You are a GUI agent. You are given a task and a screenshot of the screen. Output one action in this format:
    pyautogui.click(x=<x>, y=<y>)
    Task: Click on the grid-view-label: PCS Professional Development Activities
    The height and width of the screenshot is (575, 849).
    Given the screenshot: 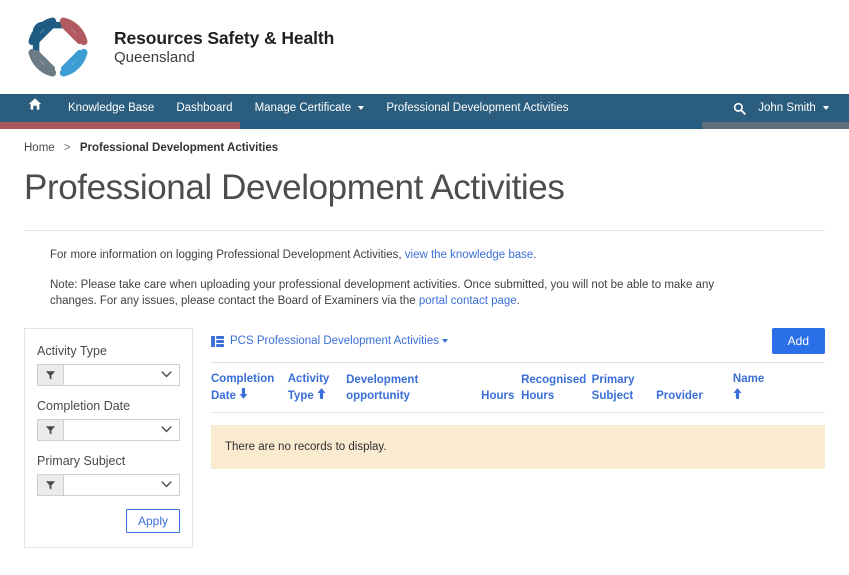 What is the action you would take?
    pyautogui.click(x=335, y=341)
    